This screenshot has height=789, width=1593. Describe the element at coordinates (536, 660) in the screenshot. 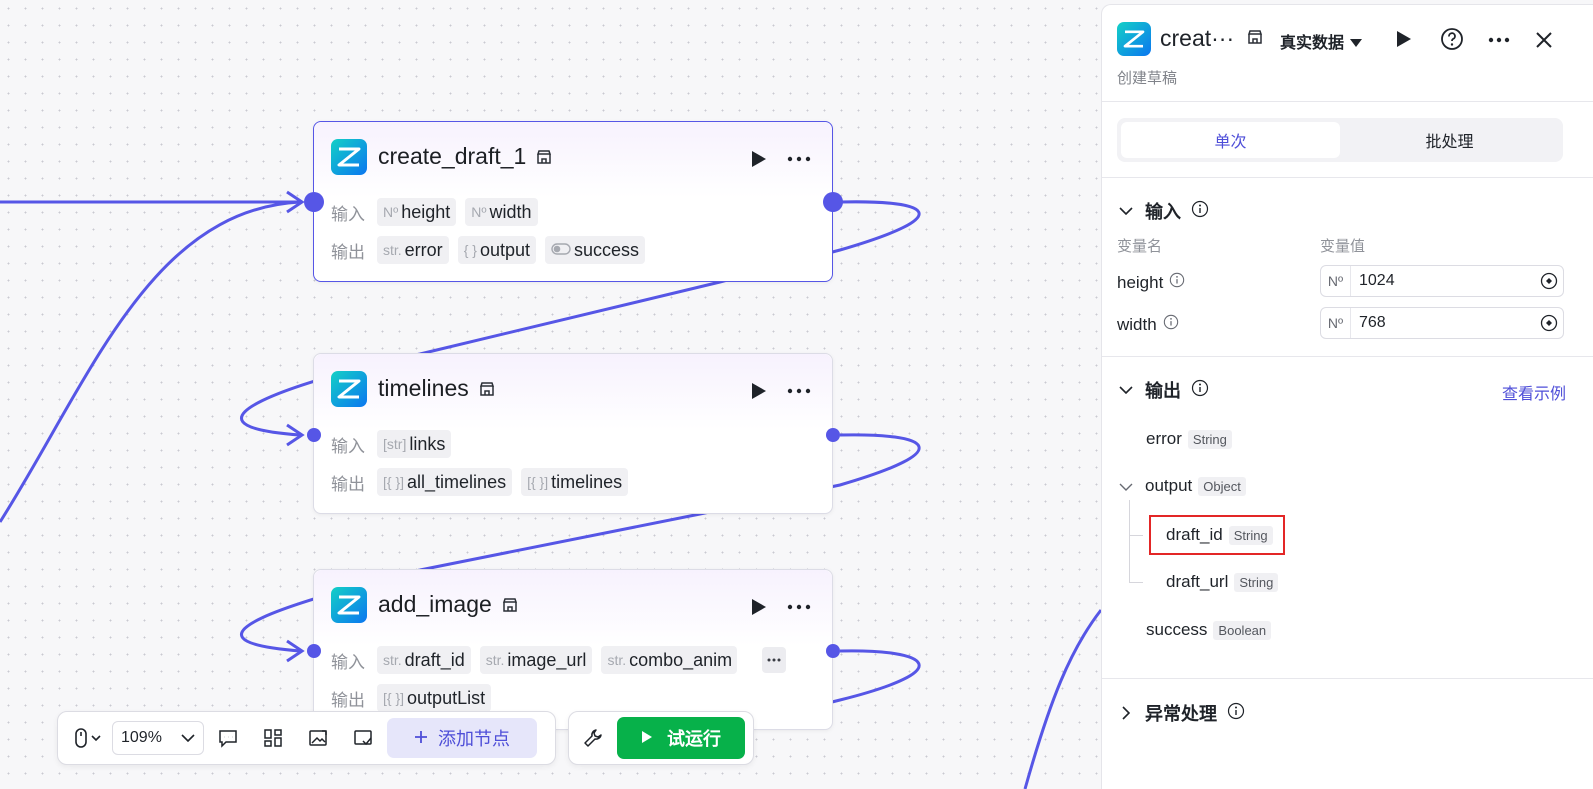

I see `input-chip-image-url: str. image_url` at that location.